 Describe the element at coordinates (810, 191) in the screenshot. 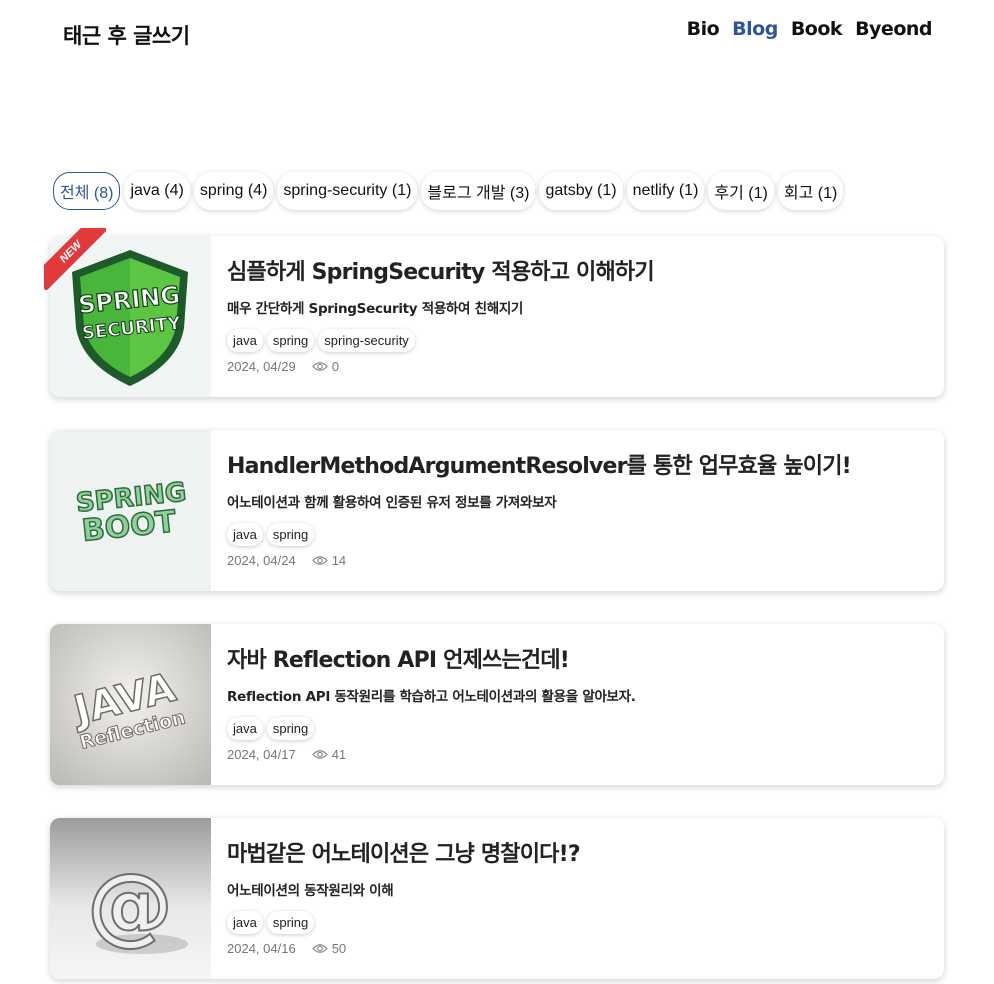

I see `filter-retrospective: 회고 (1)` at that location.